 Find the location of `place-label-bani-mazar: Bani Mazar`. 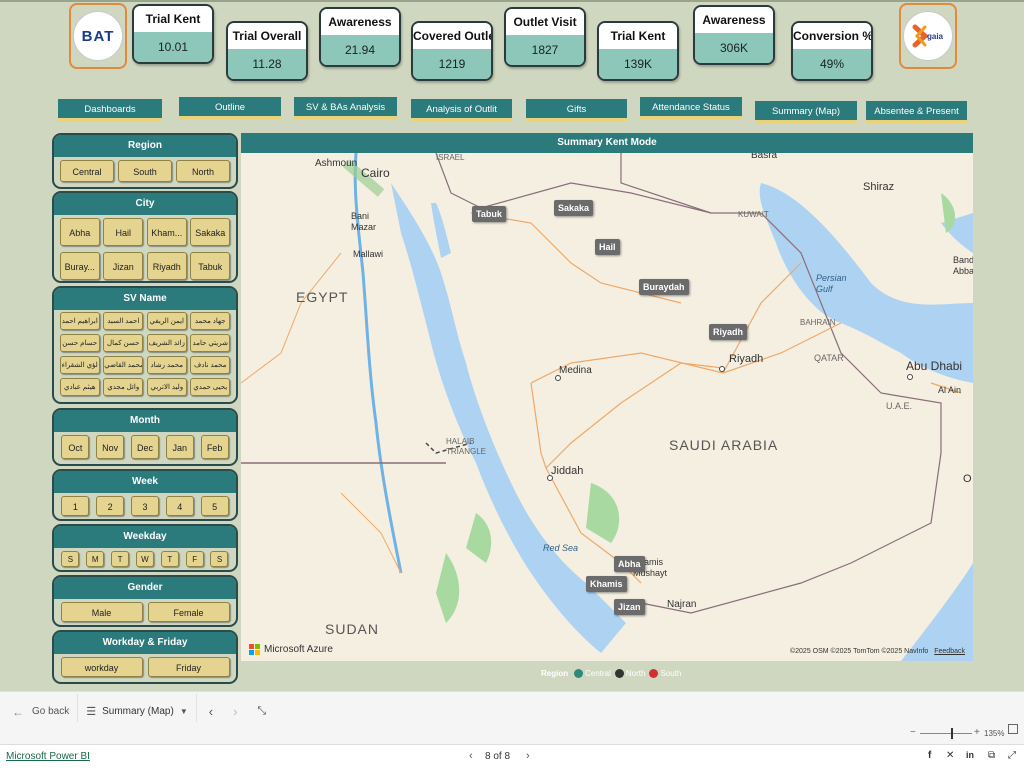

place-label-bani-mazar: Bani Mazar is located at coordinates (364, 221).